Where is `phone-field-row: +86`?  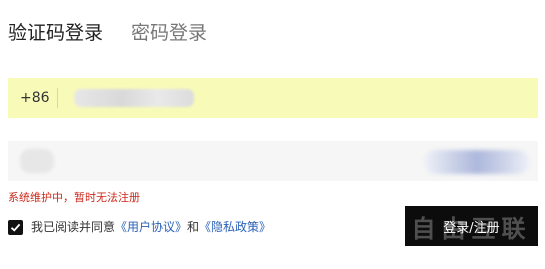 phone-field-row: +86 is located at coordinates (273, 98).